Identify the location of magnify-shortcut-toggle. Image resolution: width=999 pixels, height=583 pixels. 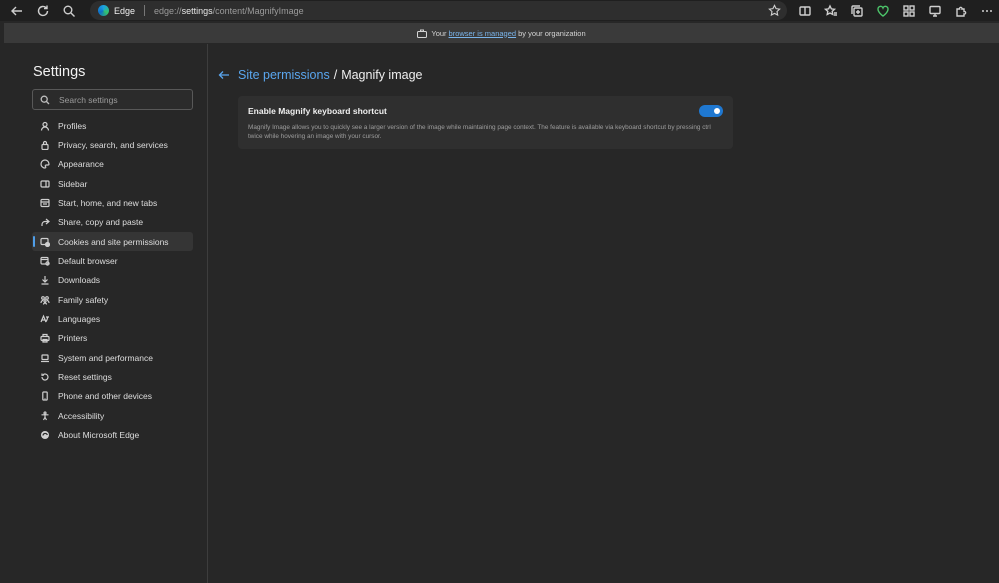
(711, 111).